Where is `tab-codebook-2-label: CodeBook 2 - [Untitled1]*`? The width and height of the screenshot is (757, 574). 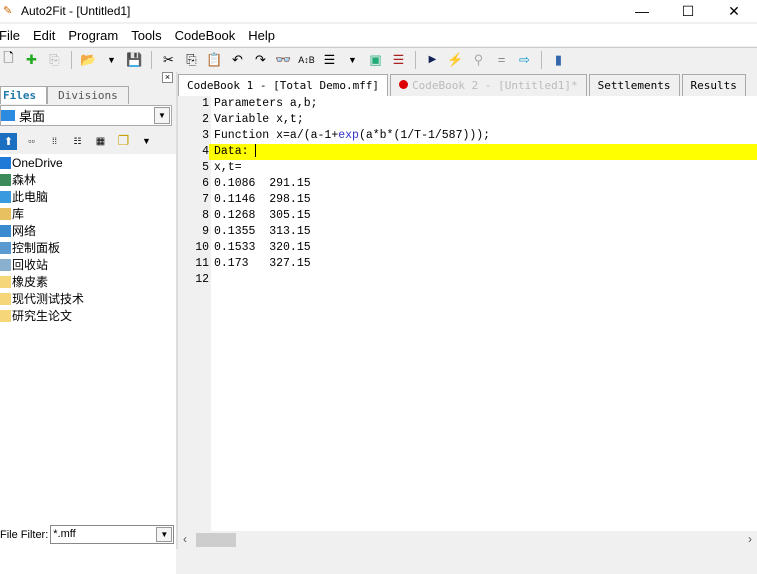 tab-codebook-2-label: CodeBook 2 - [Untitled1]* is located at coordinates (495, 85).